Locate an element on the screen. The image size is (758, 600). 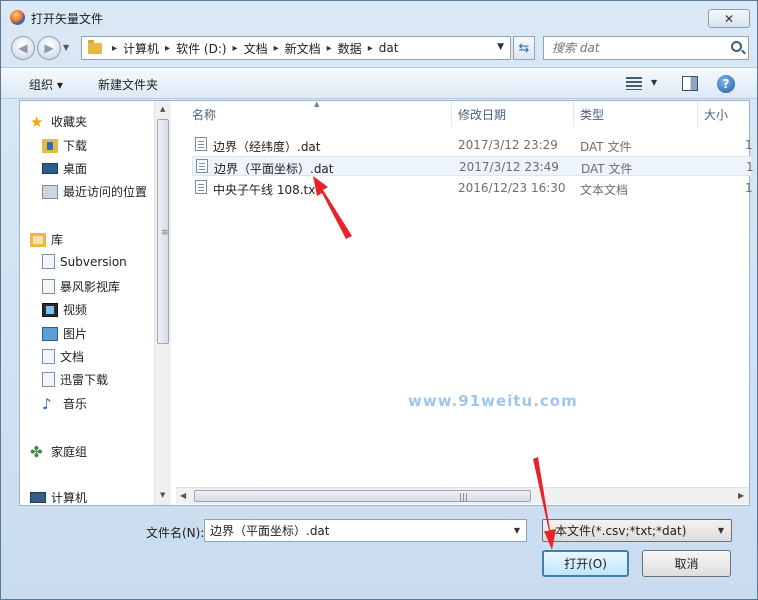
dat-file-icon is located at coordinates (201, 144).